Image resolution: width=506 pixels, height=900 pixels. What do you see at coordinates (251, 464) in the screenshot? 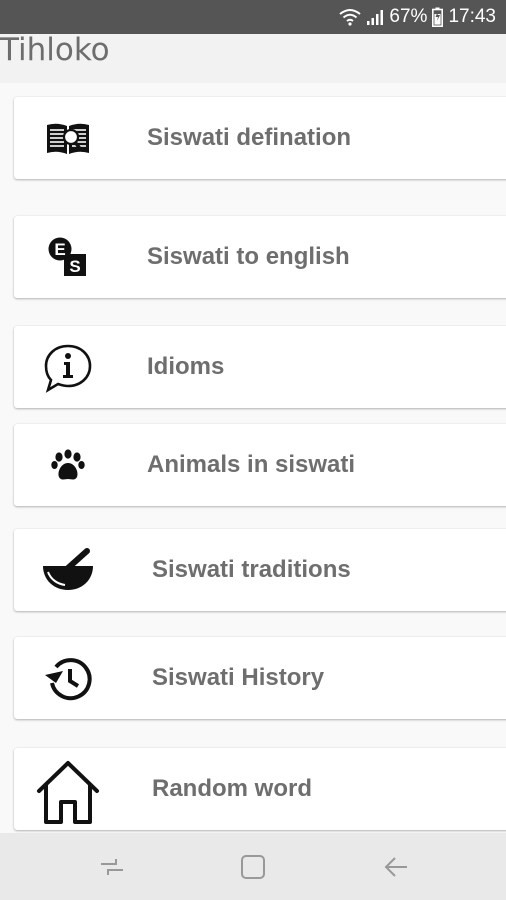
I see `menu-item-label: Animals in siswati` at bounding box center [251, 464].